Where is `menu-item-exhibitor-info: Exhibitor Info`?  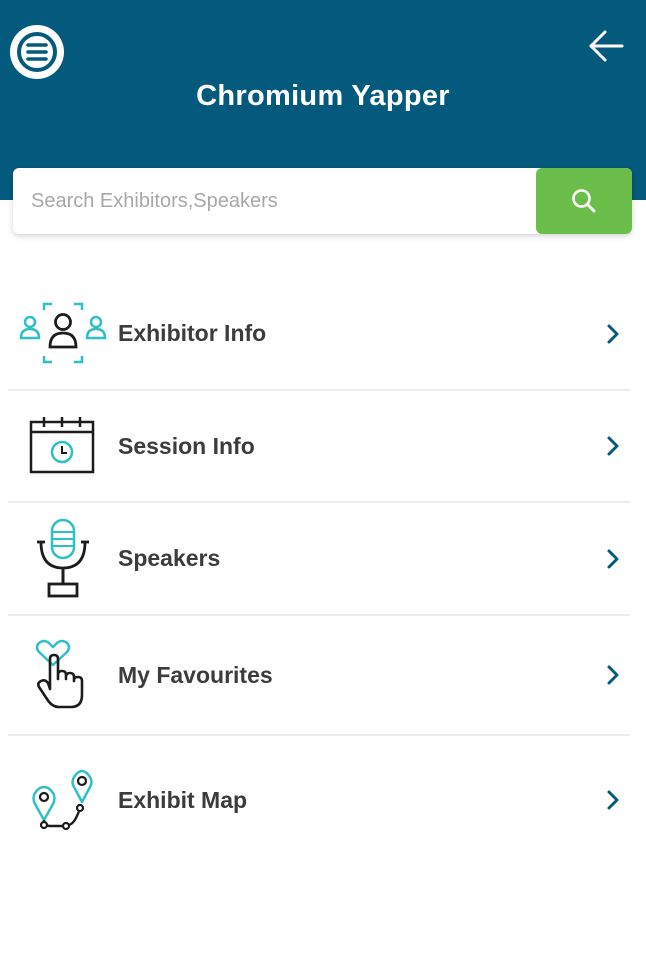 menu-item-exhibitor-info: Exhibitor Info is located at coordinates (319, 334).